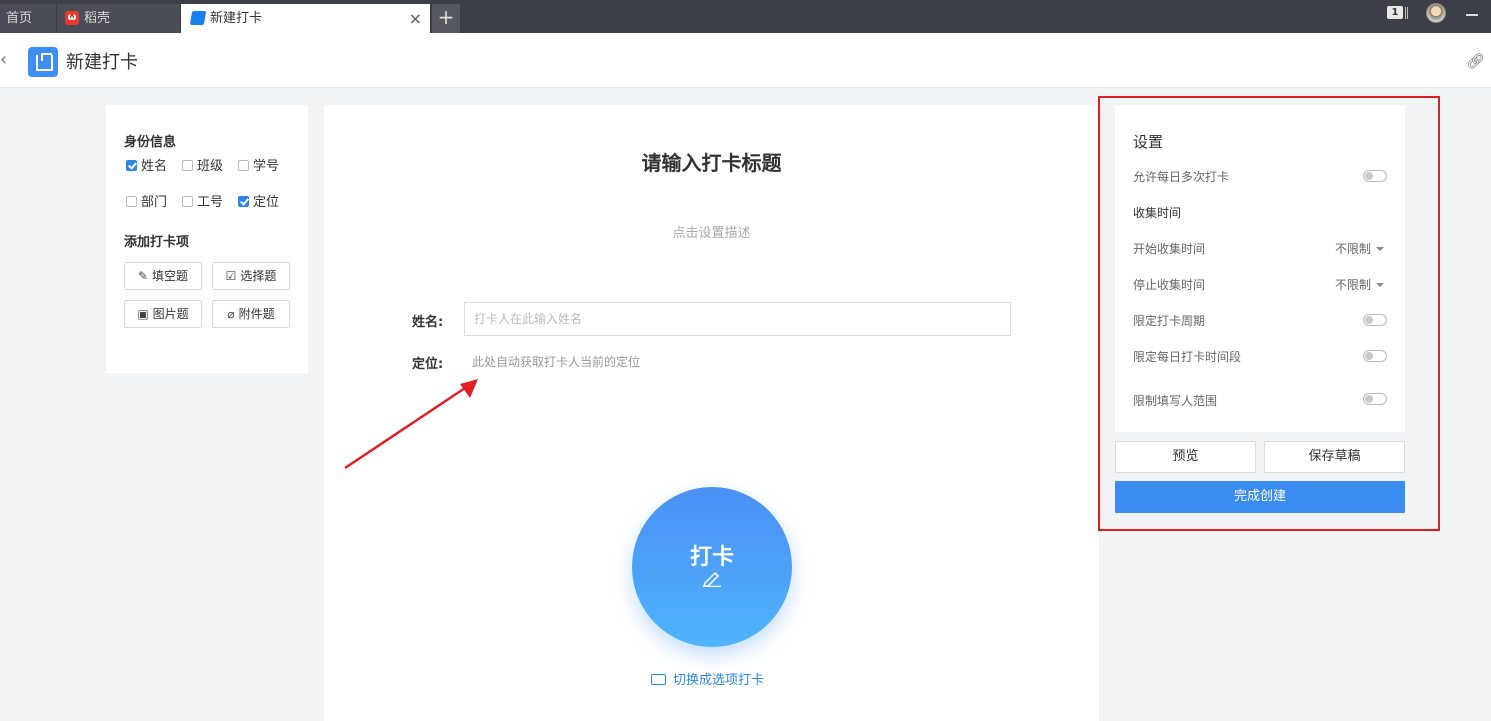  What do you see at coordinates (305, 18) in the screenshot?
I see `tab-new-checkin: 新建打卡 ×` at bounding box center [305, 18].